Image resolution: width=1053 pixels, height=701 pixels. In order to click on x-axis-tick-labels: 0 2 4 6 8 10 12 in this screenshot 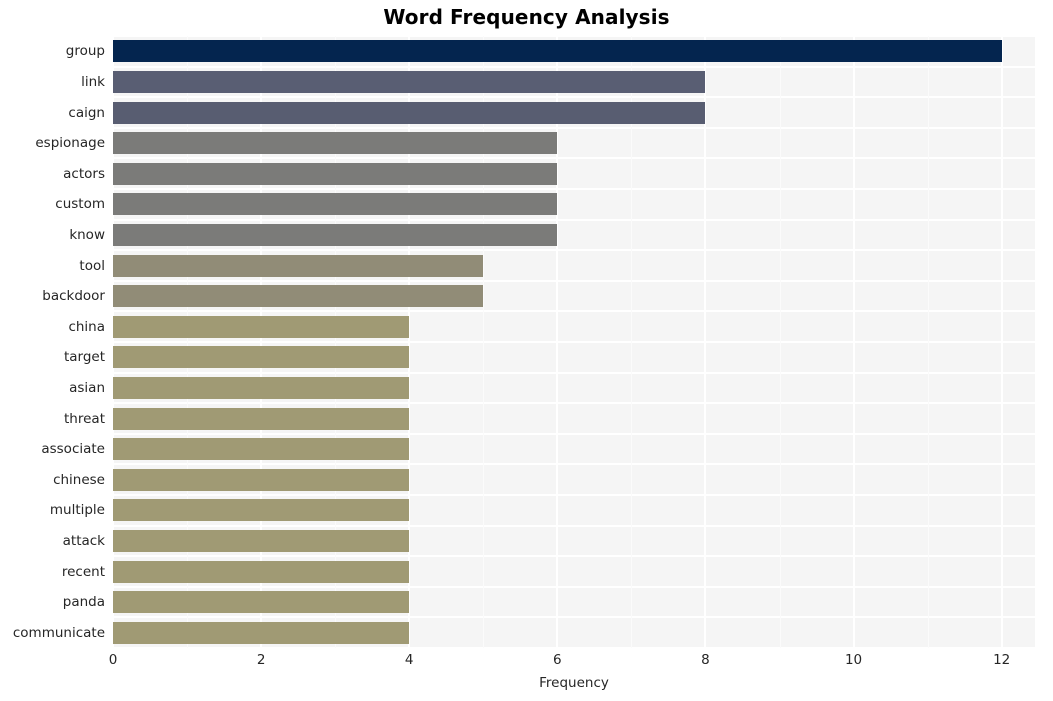, I will do `click(526, 663)`.